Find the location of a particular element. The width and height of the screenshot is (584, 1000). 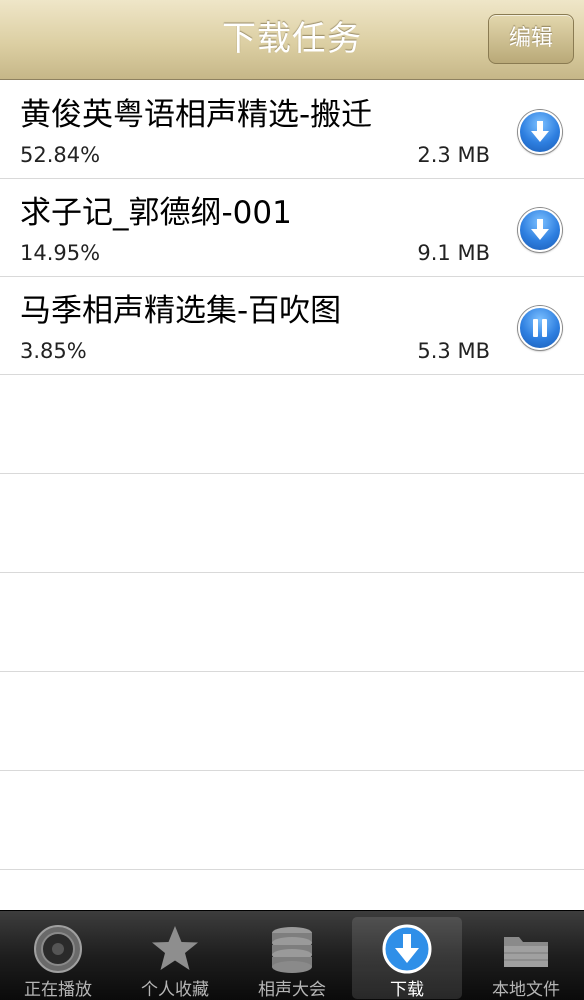

tab-label: 本地文件 is located at coordinates (526, 990).